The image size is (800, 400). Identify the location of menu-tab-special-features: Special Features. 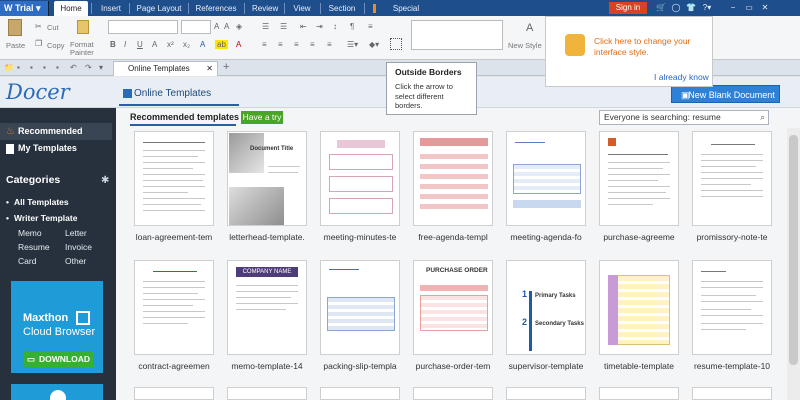
(406, 14).